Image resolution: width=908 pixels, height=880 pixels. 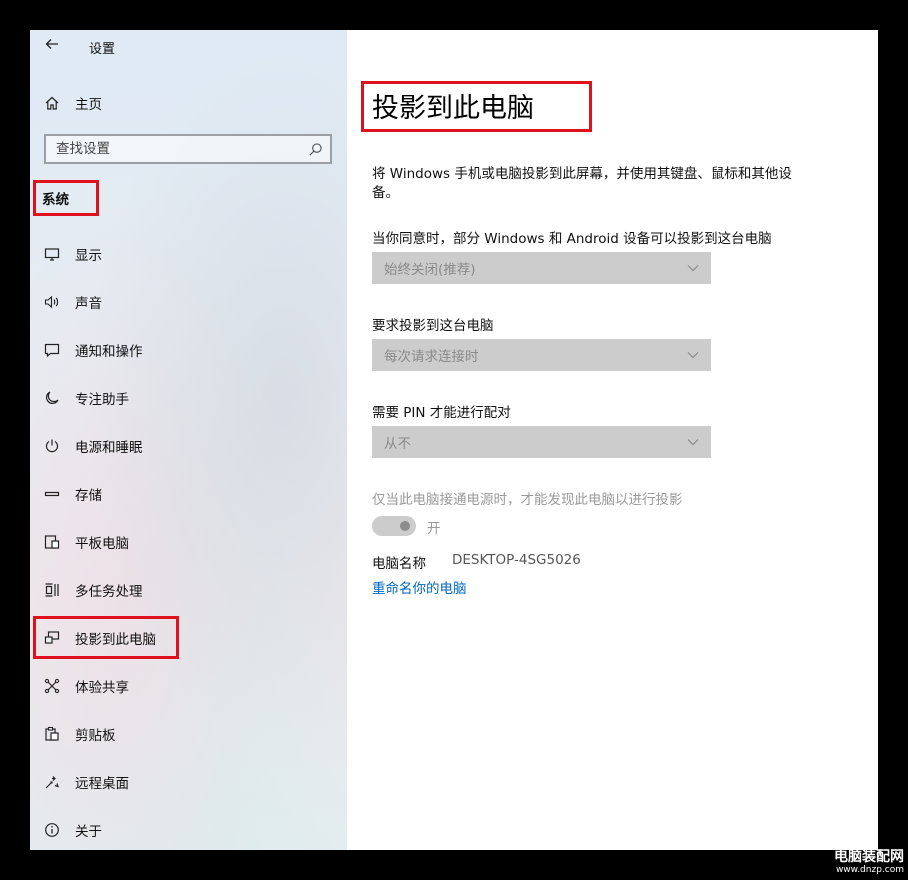 What do you see at coordinates (541, 442) in the screenshot?
I see `require-pin-dropdown: 从不` at bounding box center [541, 442].